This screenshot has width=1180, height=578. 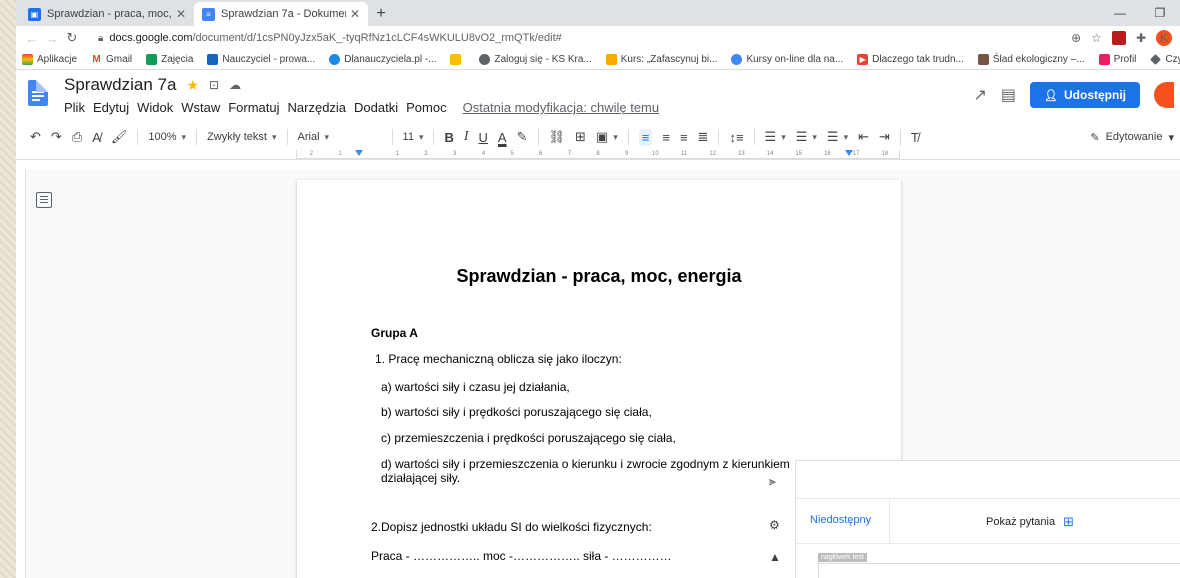 What do you see at coordinates (56, 137) in the screenshot?
I see `redo-icon: ↷` at bounding box center [56, 137].